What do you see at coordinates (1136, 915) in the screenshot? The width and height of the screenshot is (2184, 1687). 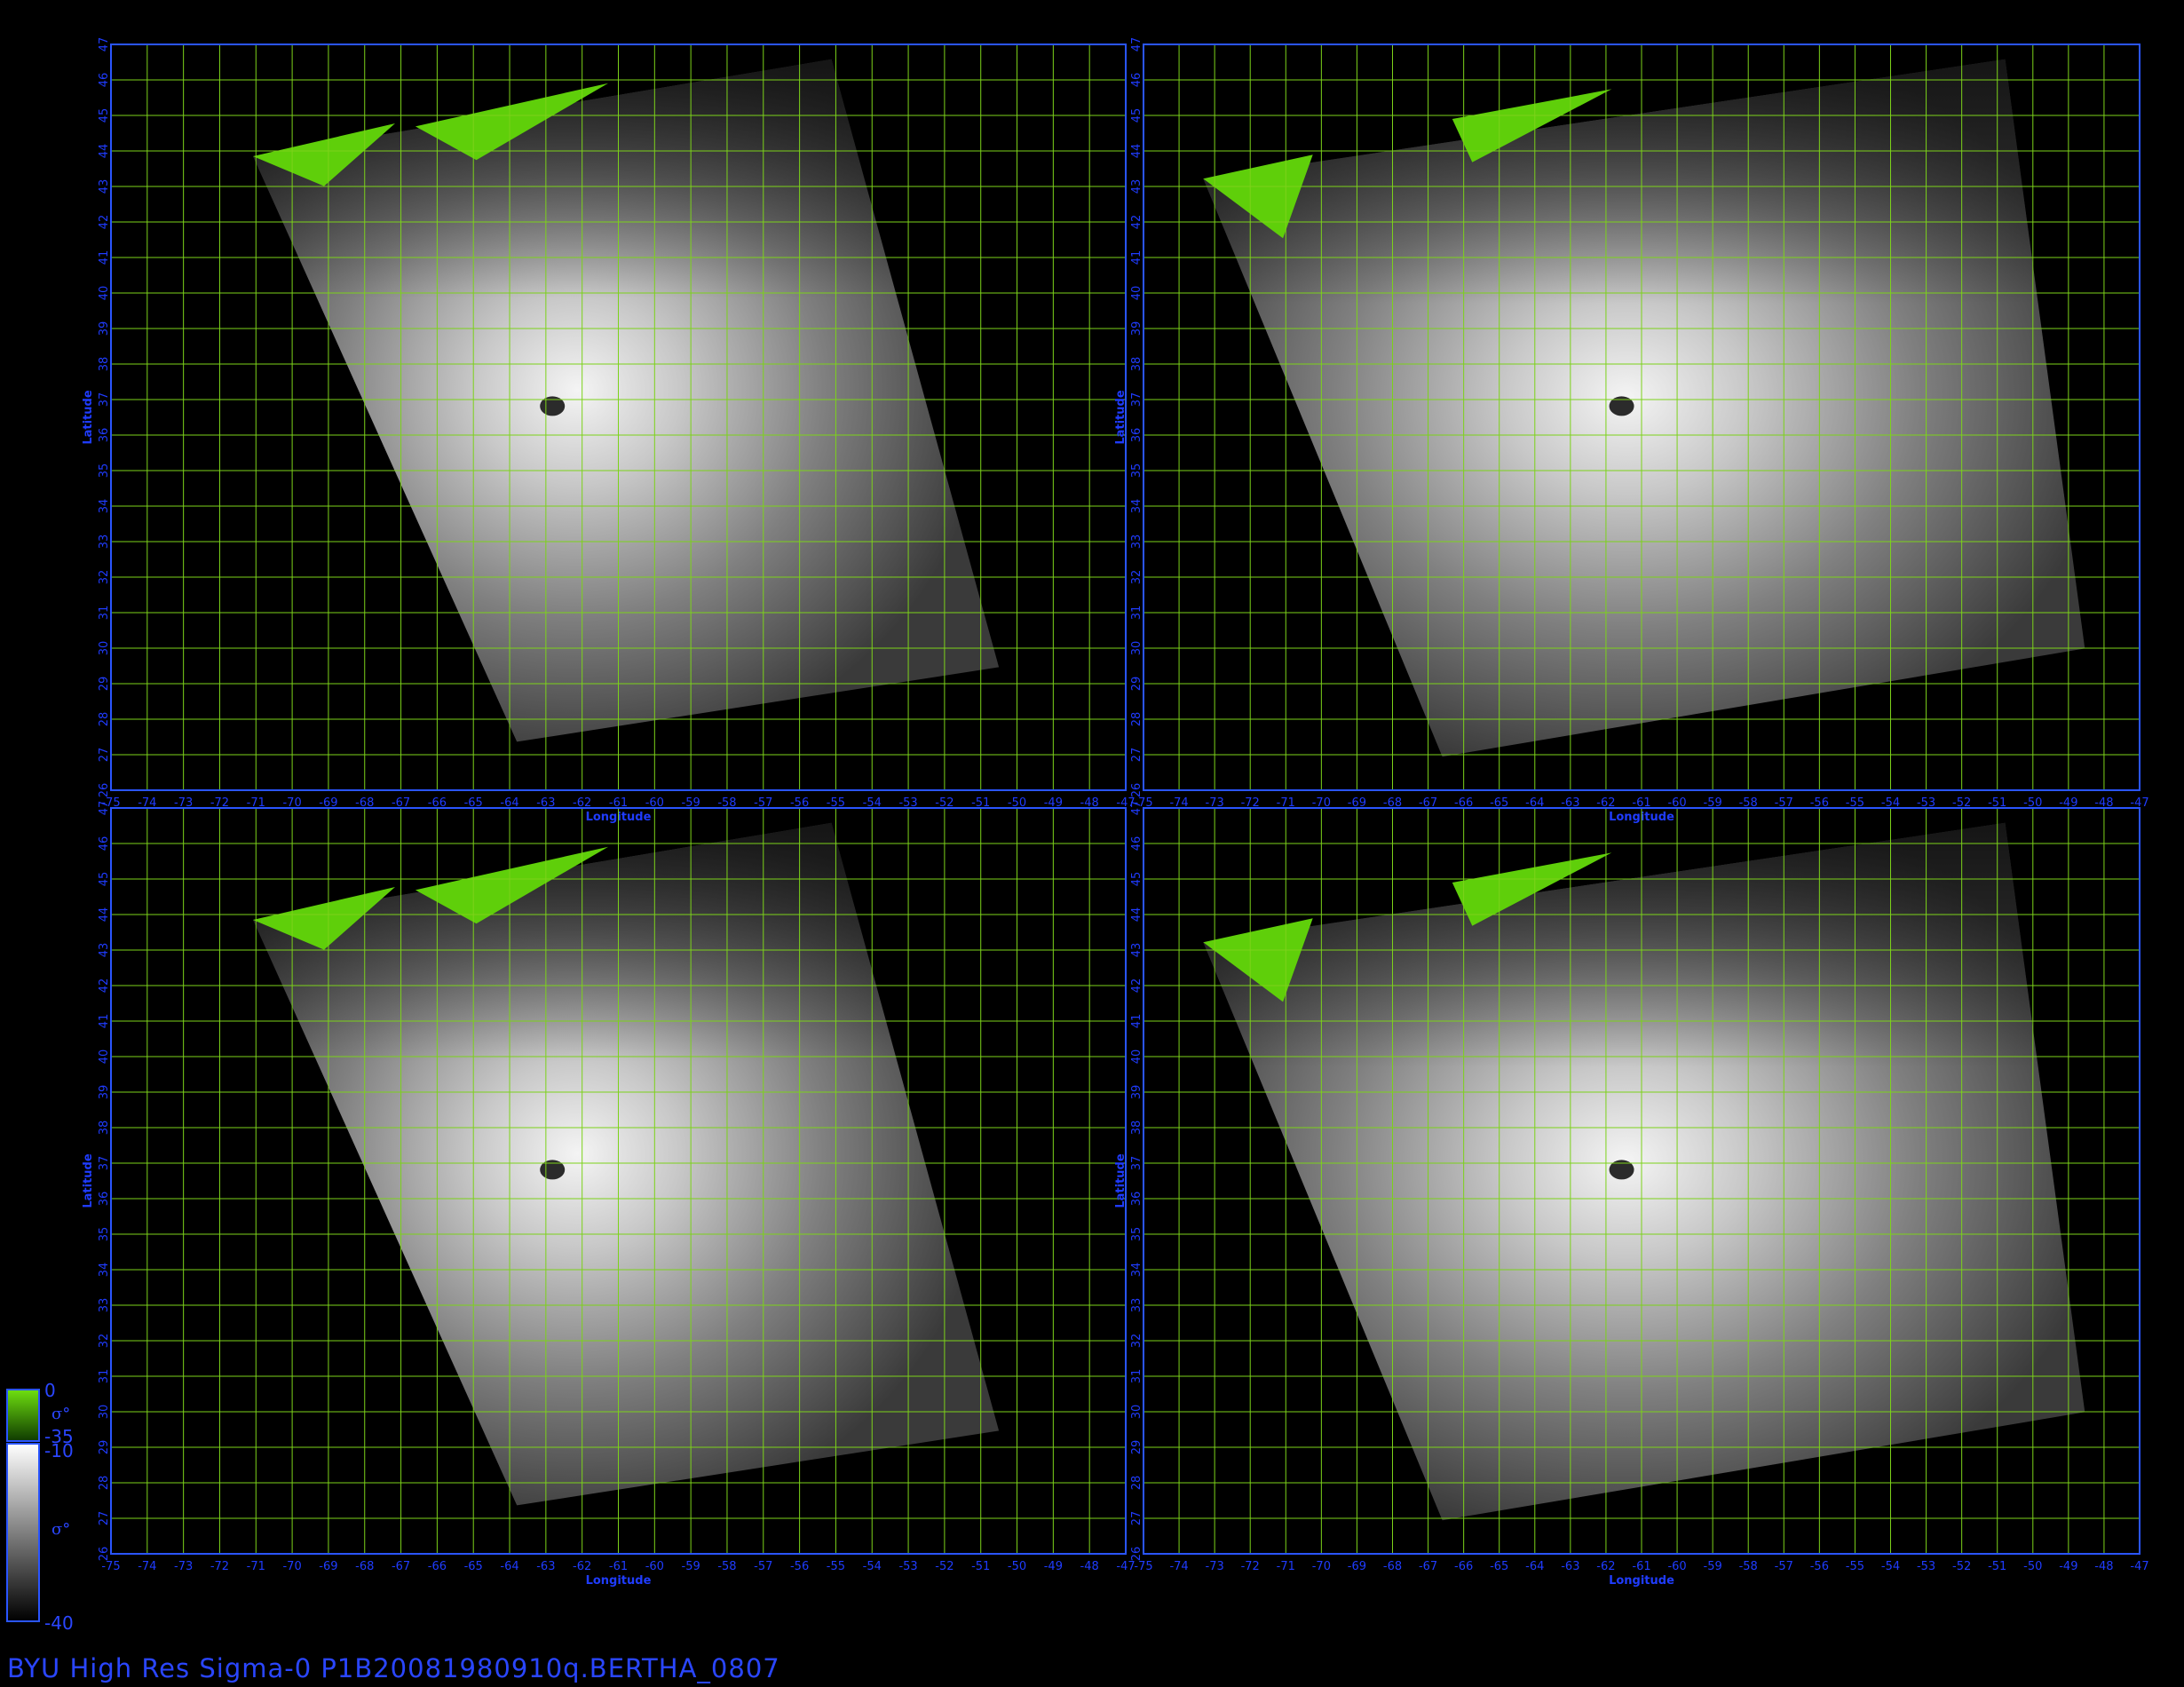 I see `y-tick-label: 44` at bounding box center [1136, 915].